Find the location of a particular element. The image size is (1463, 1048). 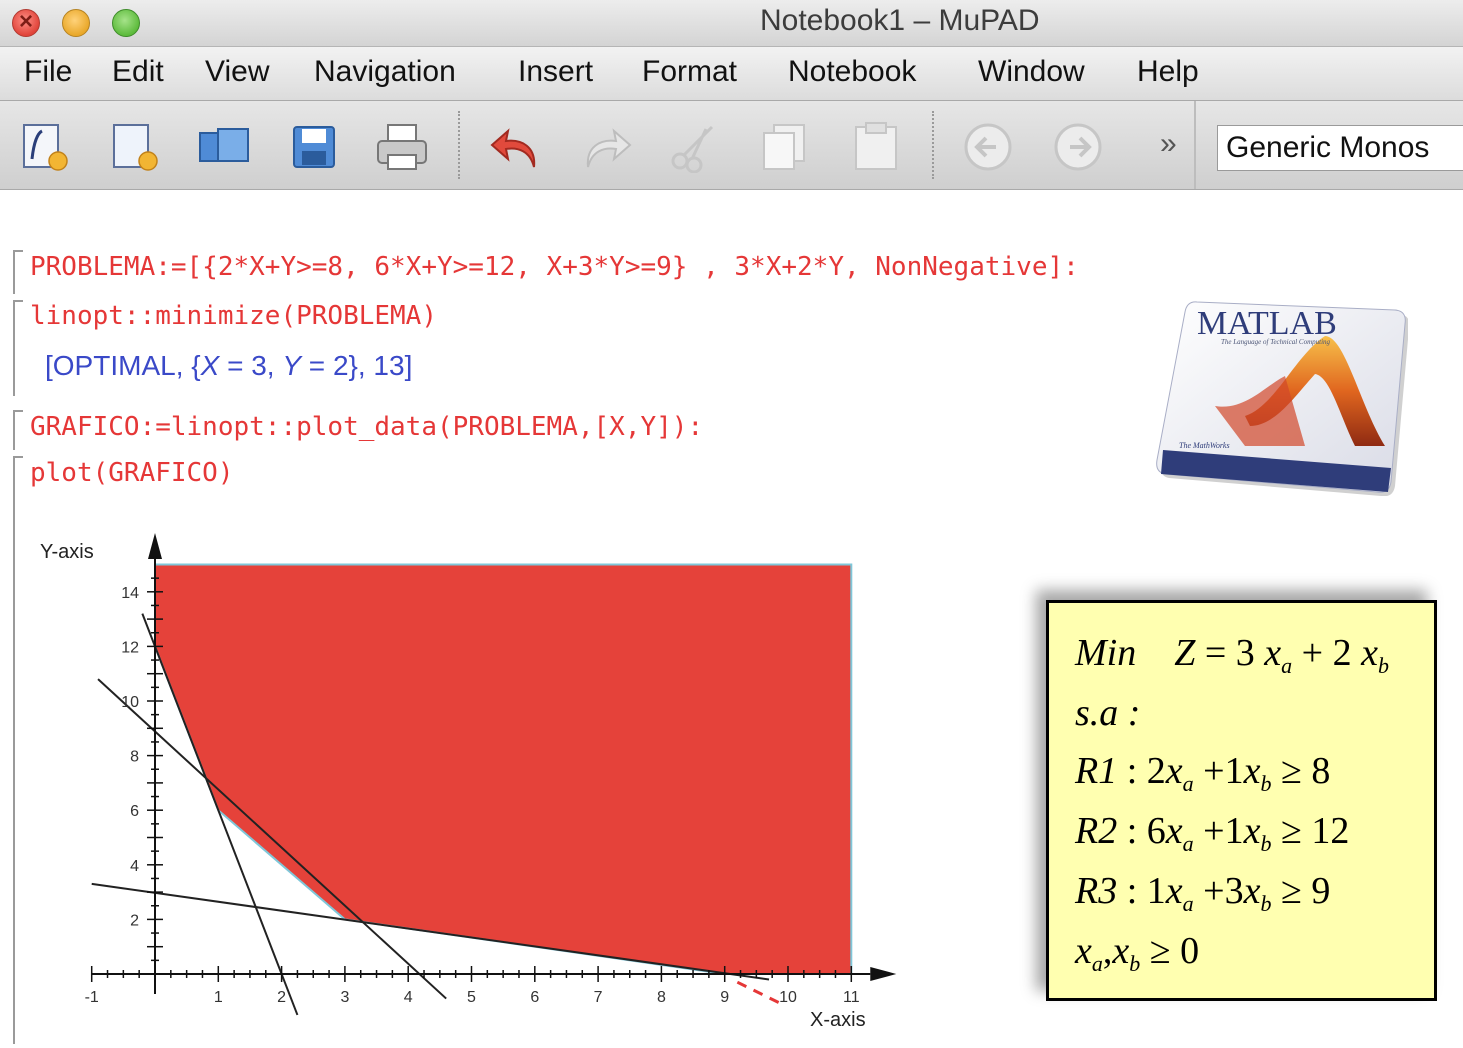

zoom-window-button is located at coordinates (126, 23).